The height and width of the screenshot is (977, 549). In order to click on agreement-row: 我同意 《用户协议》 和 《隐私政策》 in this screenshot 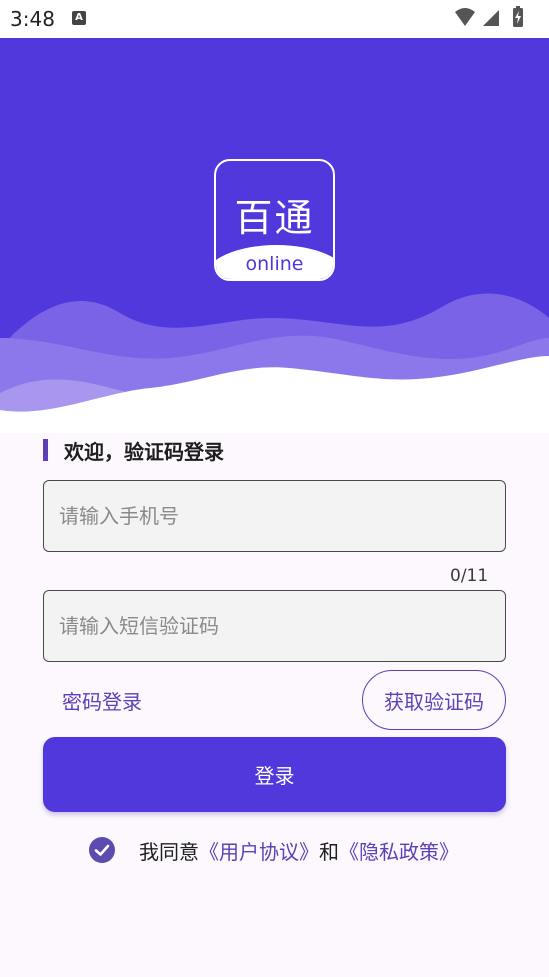, I will do `click(274, 850)`.